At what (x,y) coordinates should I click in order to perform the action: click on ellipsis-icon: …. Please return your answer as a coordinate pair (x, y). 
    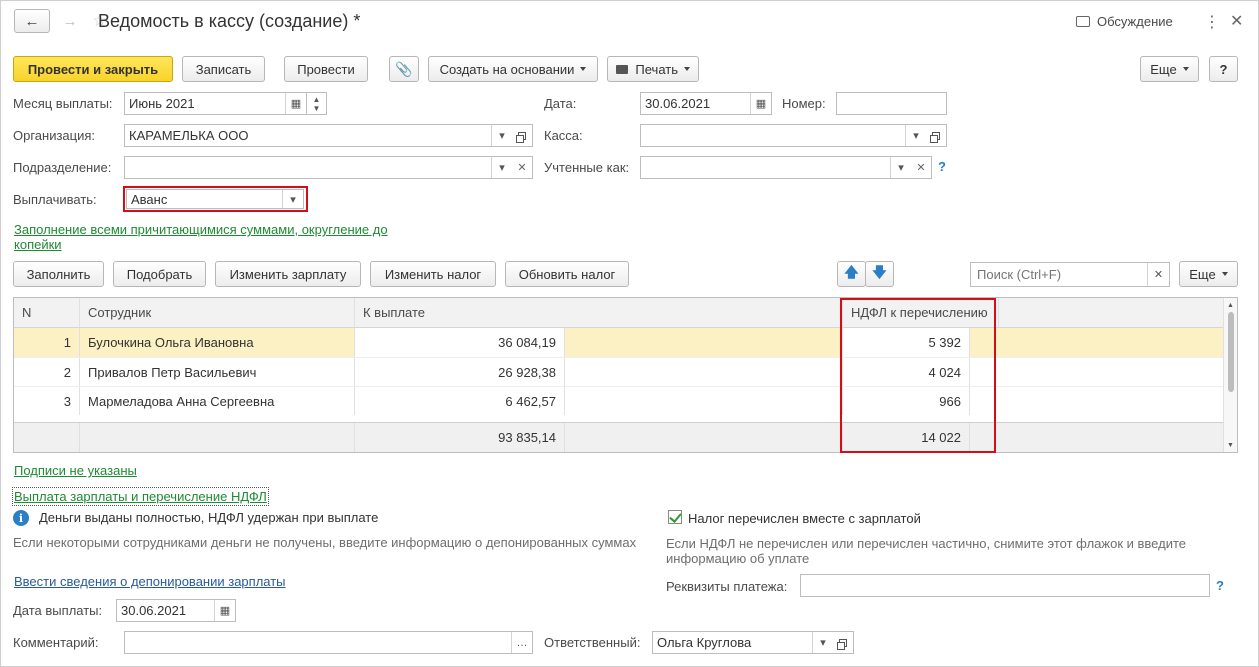
    Looking at the image, I should click on (521, 642).